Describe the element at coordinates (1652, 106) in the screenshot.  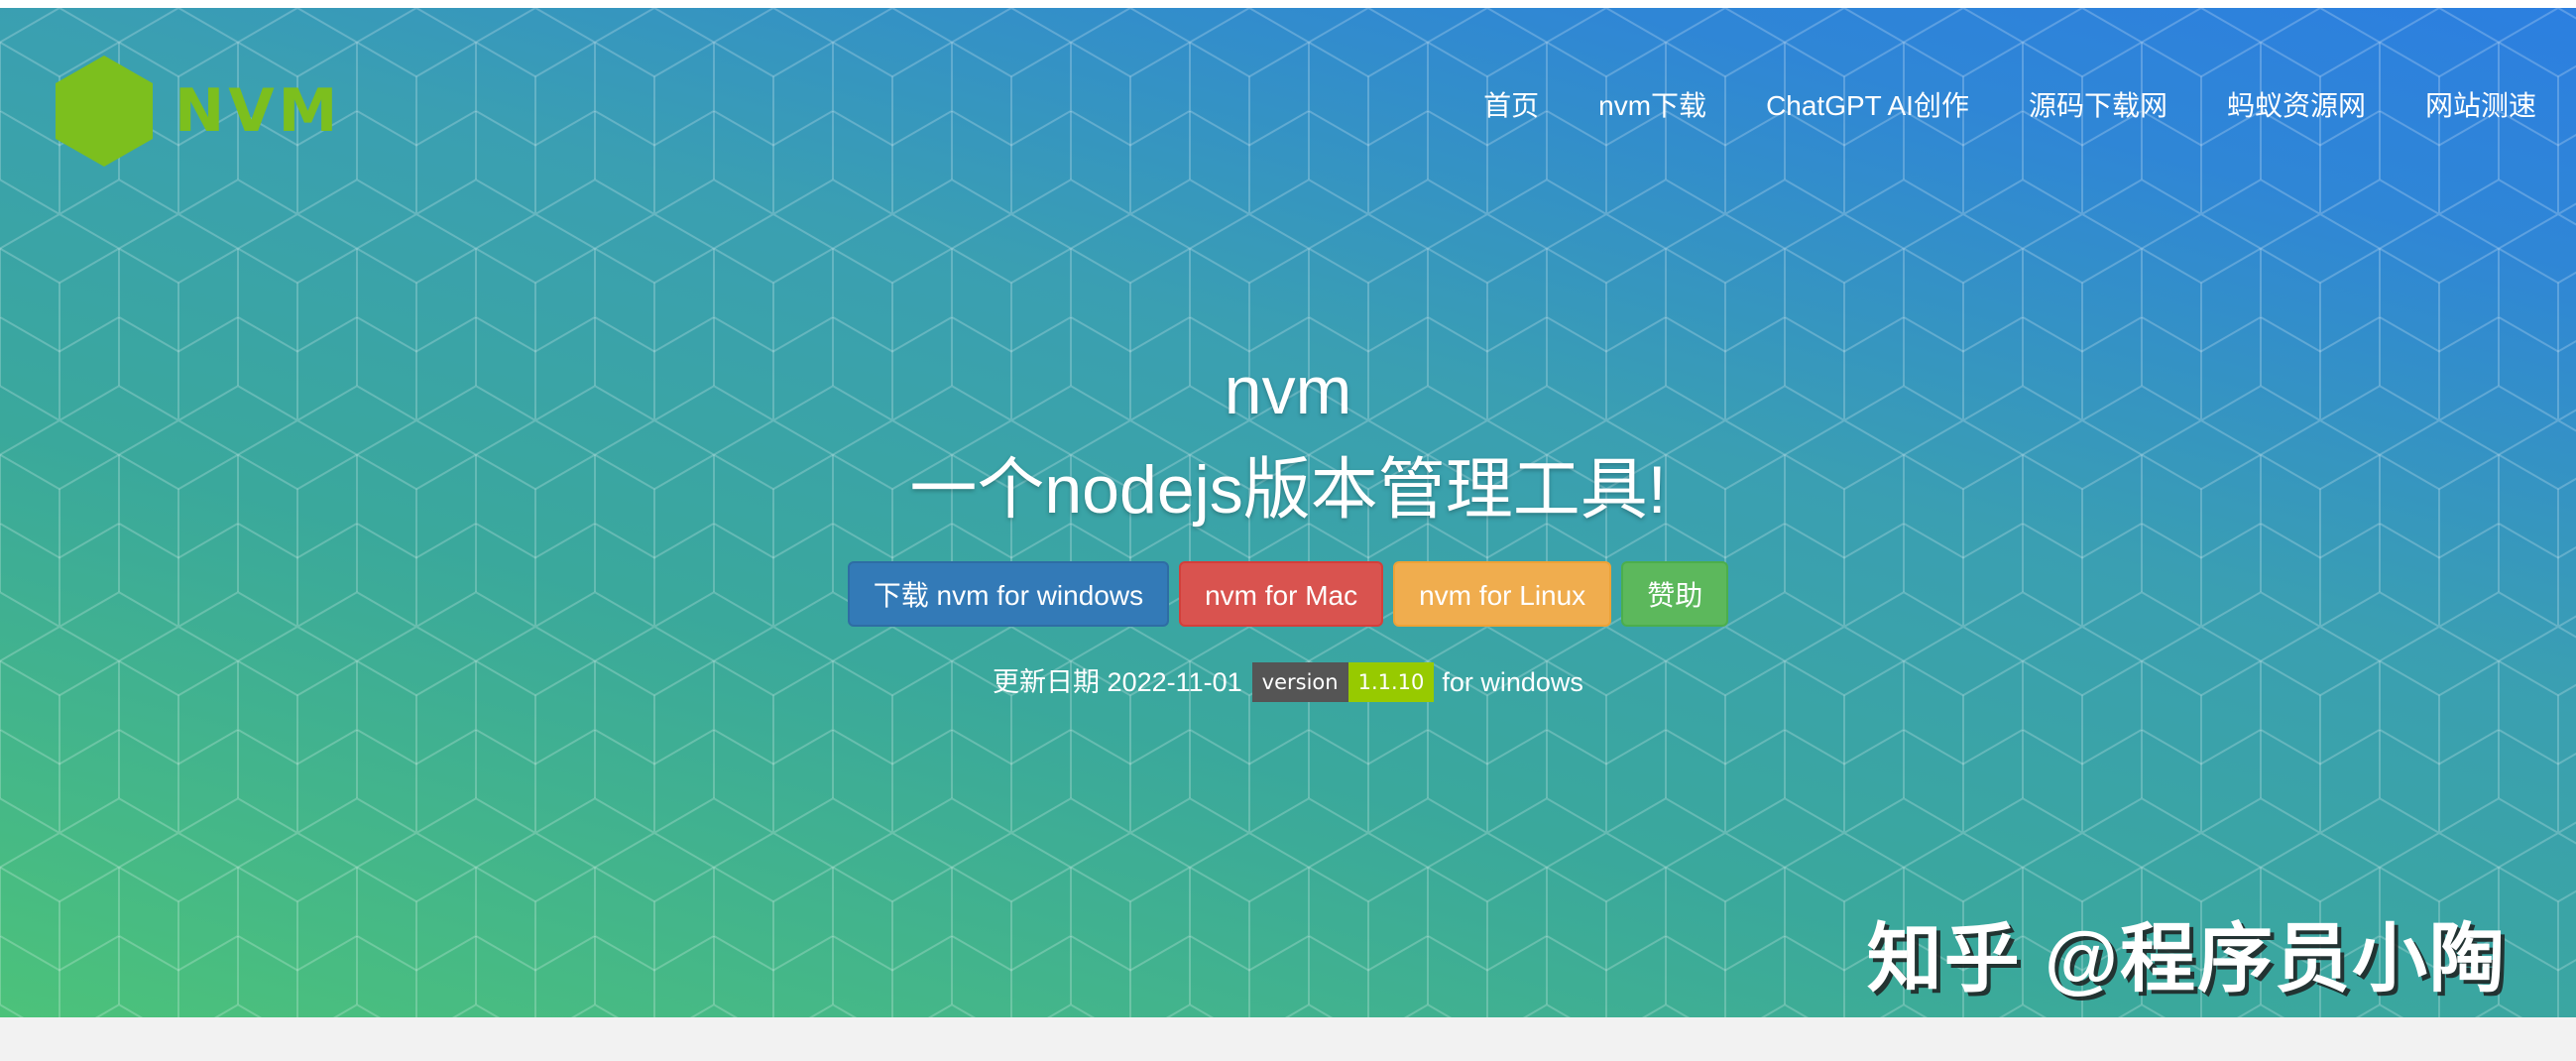
I see `nav-item-nvm-download: nvm下载` at that location.